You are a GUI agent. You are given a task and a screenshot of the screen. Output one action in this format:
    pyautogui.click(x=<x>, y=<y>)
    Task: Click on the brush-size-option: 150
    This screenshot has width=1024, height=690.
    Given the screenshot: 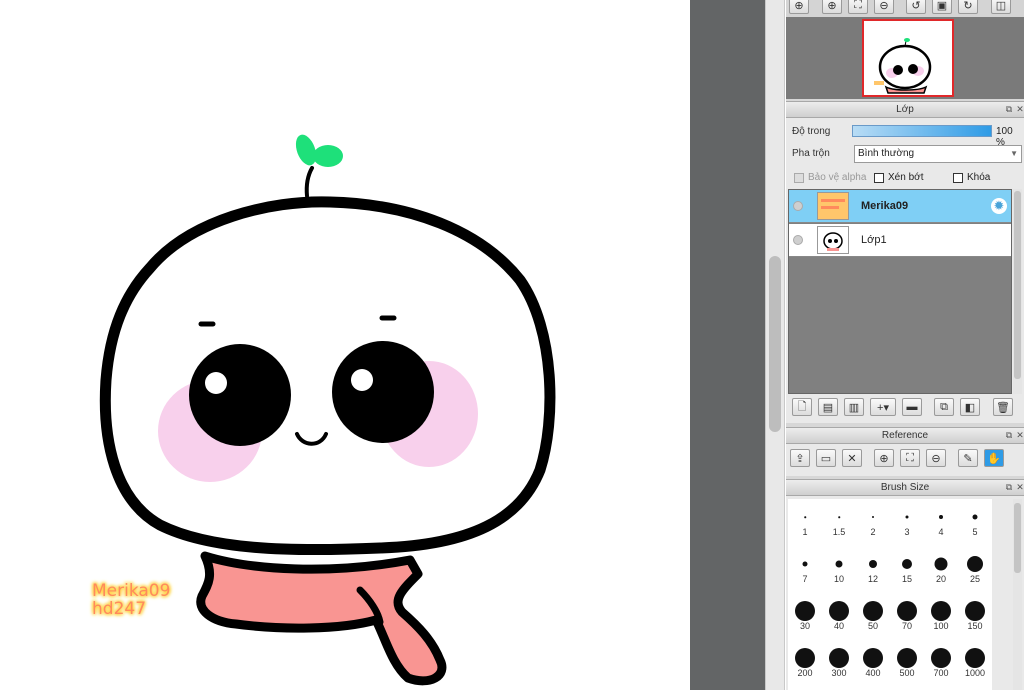 What is the action you would take?
    pyautogui.click(x=975, y=616)
    